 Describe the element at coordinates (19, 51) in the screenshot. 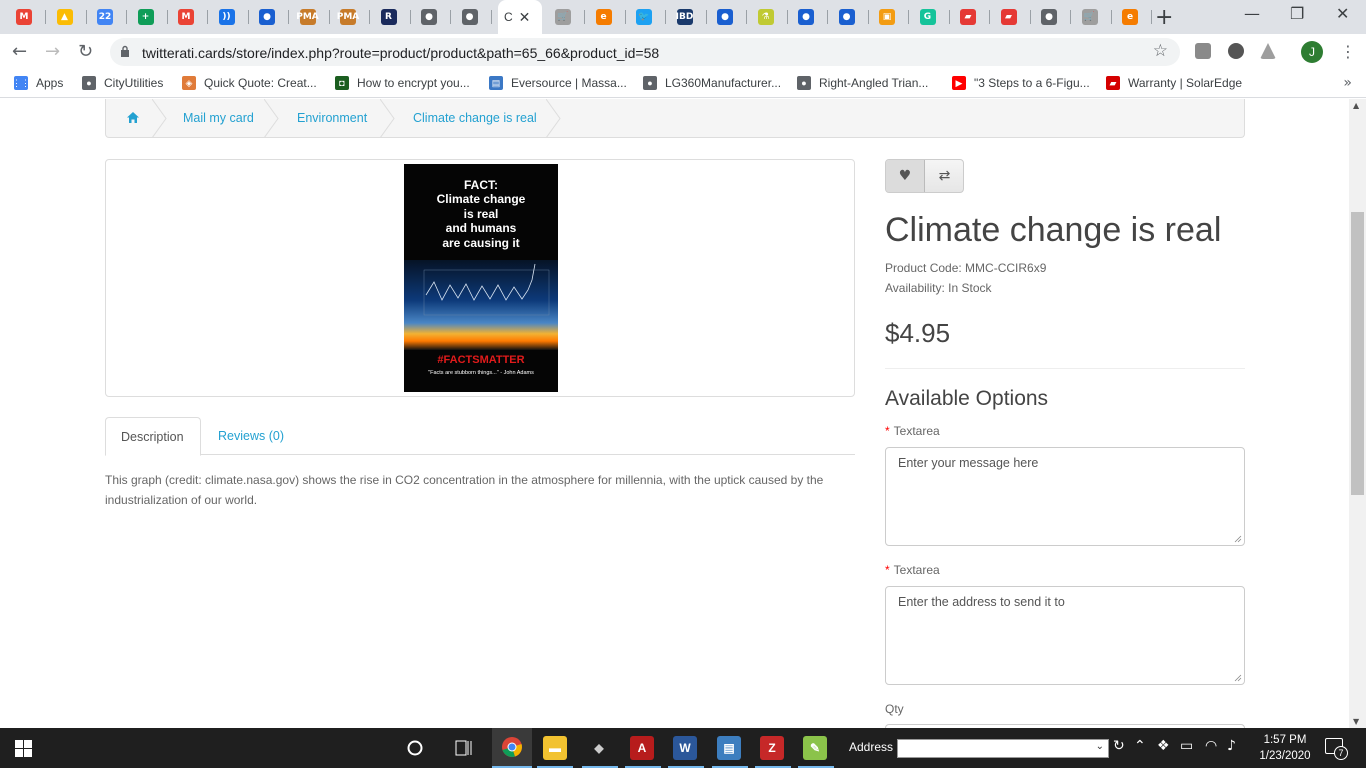

I see `back-button: ←` at that location.